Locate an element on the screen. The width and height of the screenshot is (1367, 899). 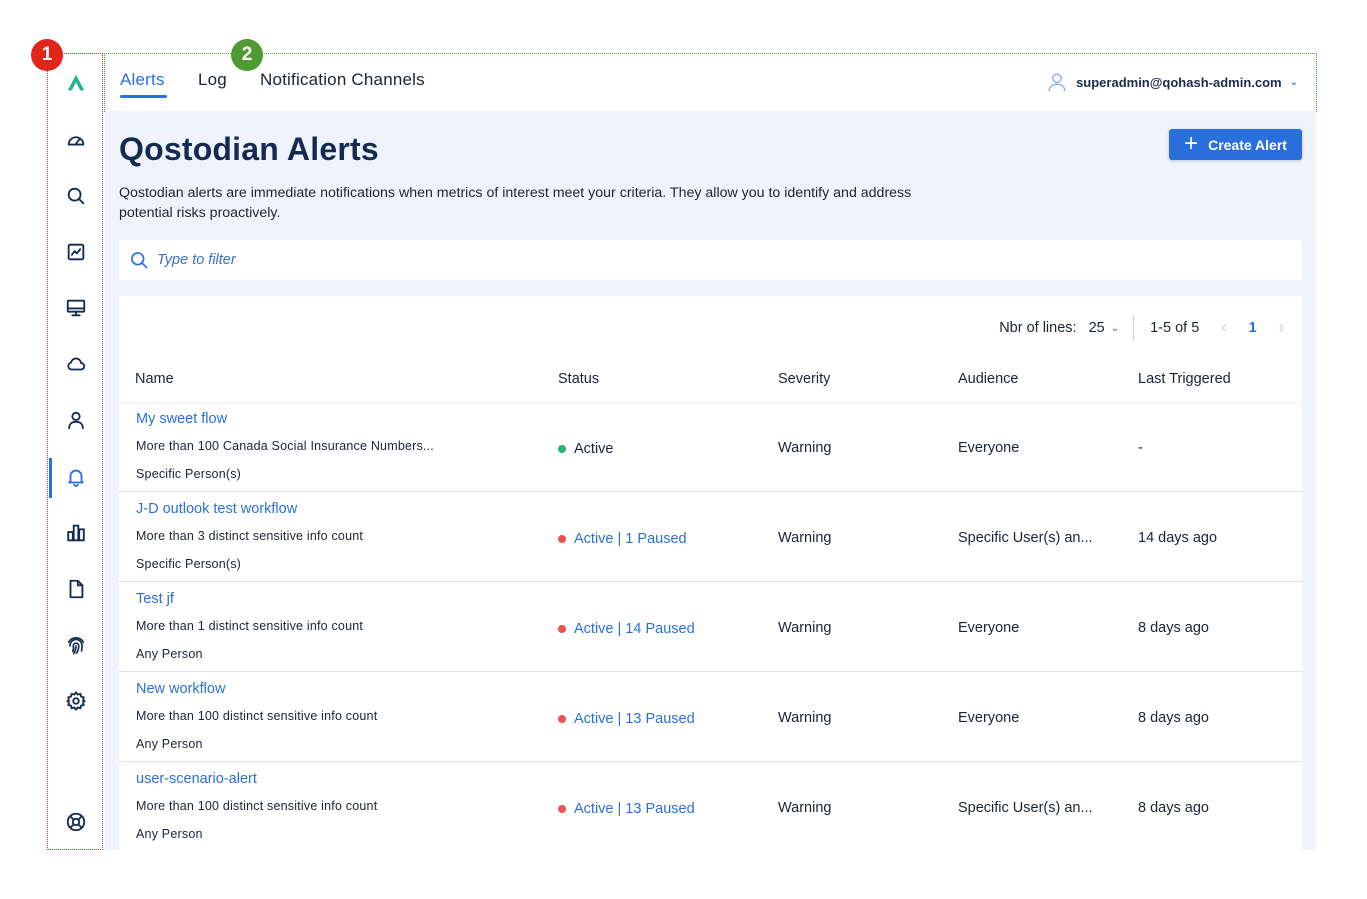
alert-name-link: Test jf is located at coordinates (155, 599).